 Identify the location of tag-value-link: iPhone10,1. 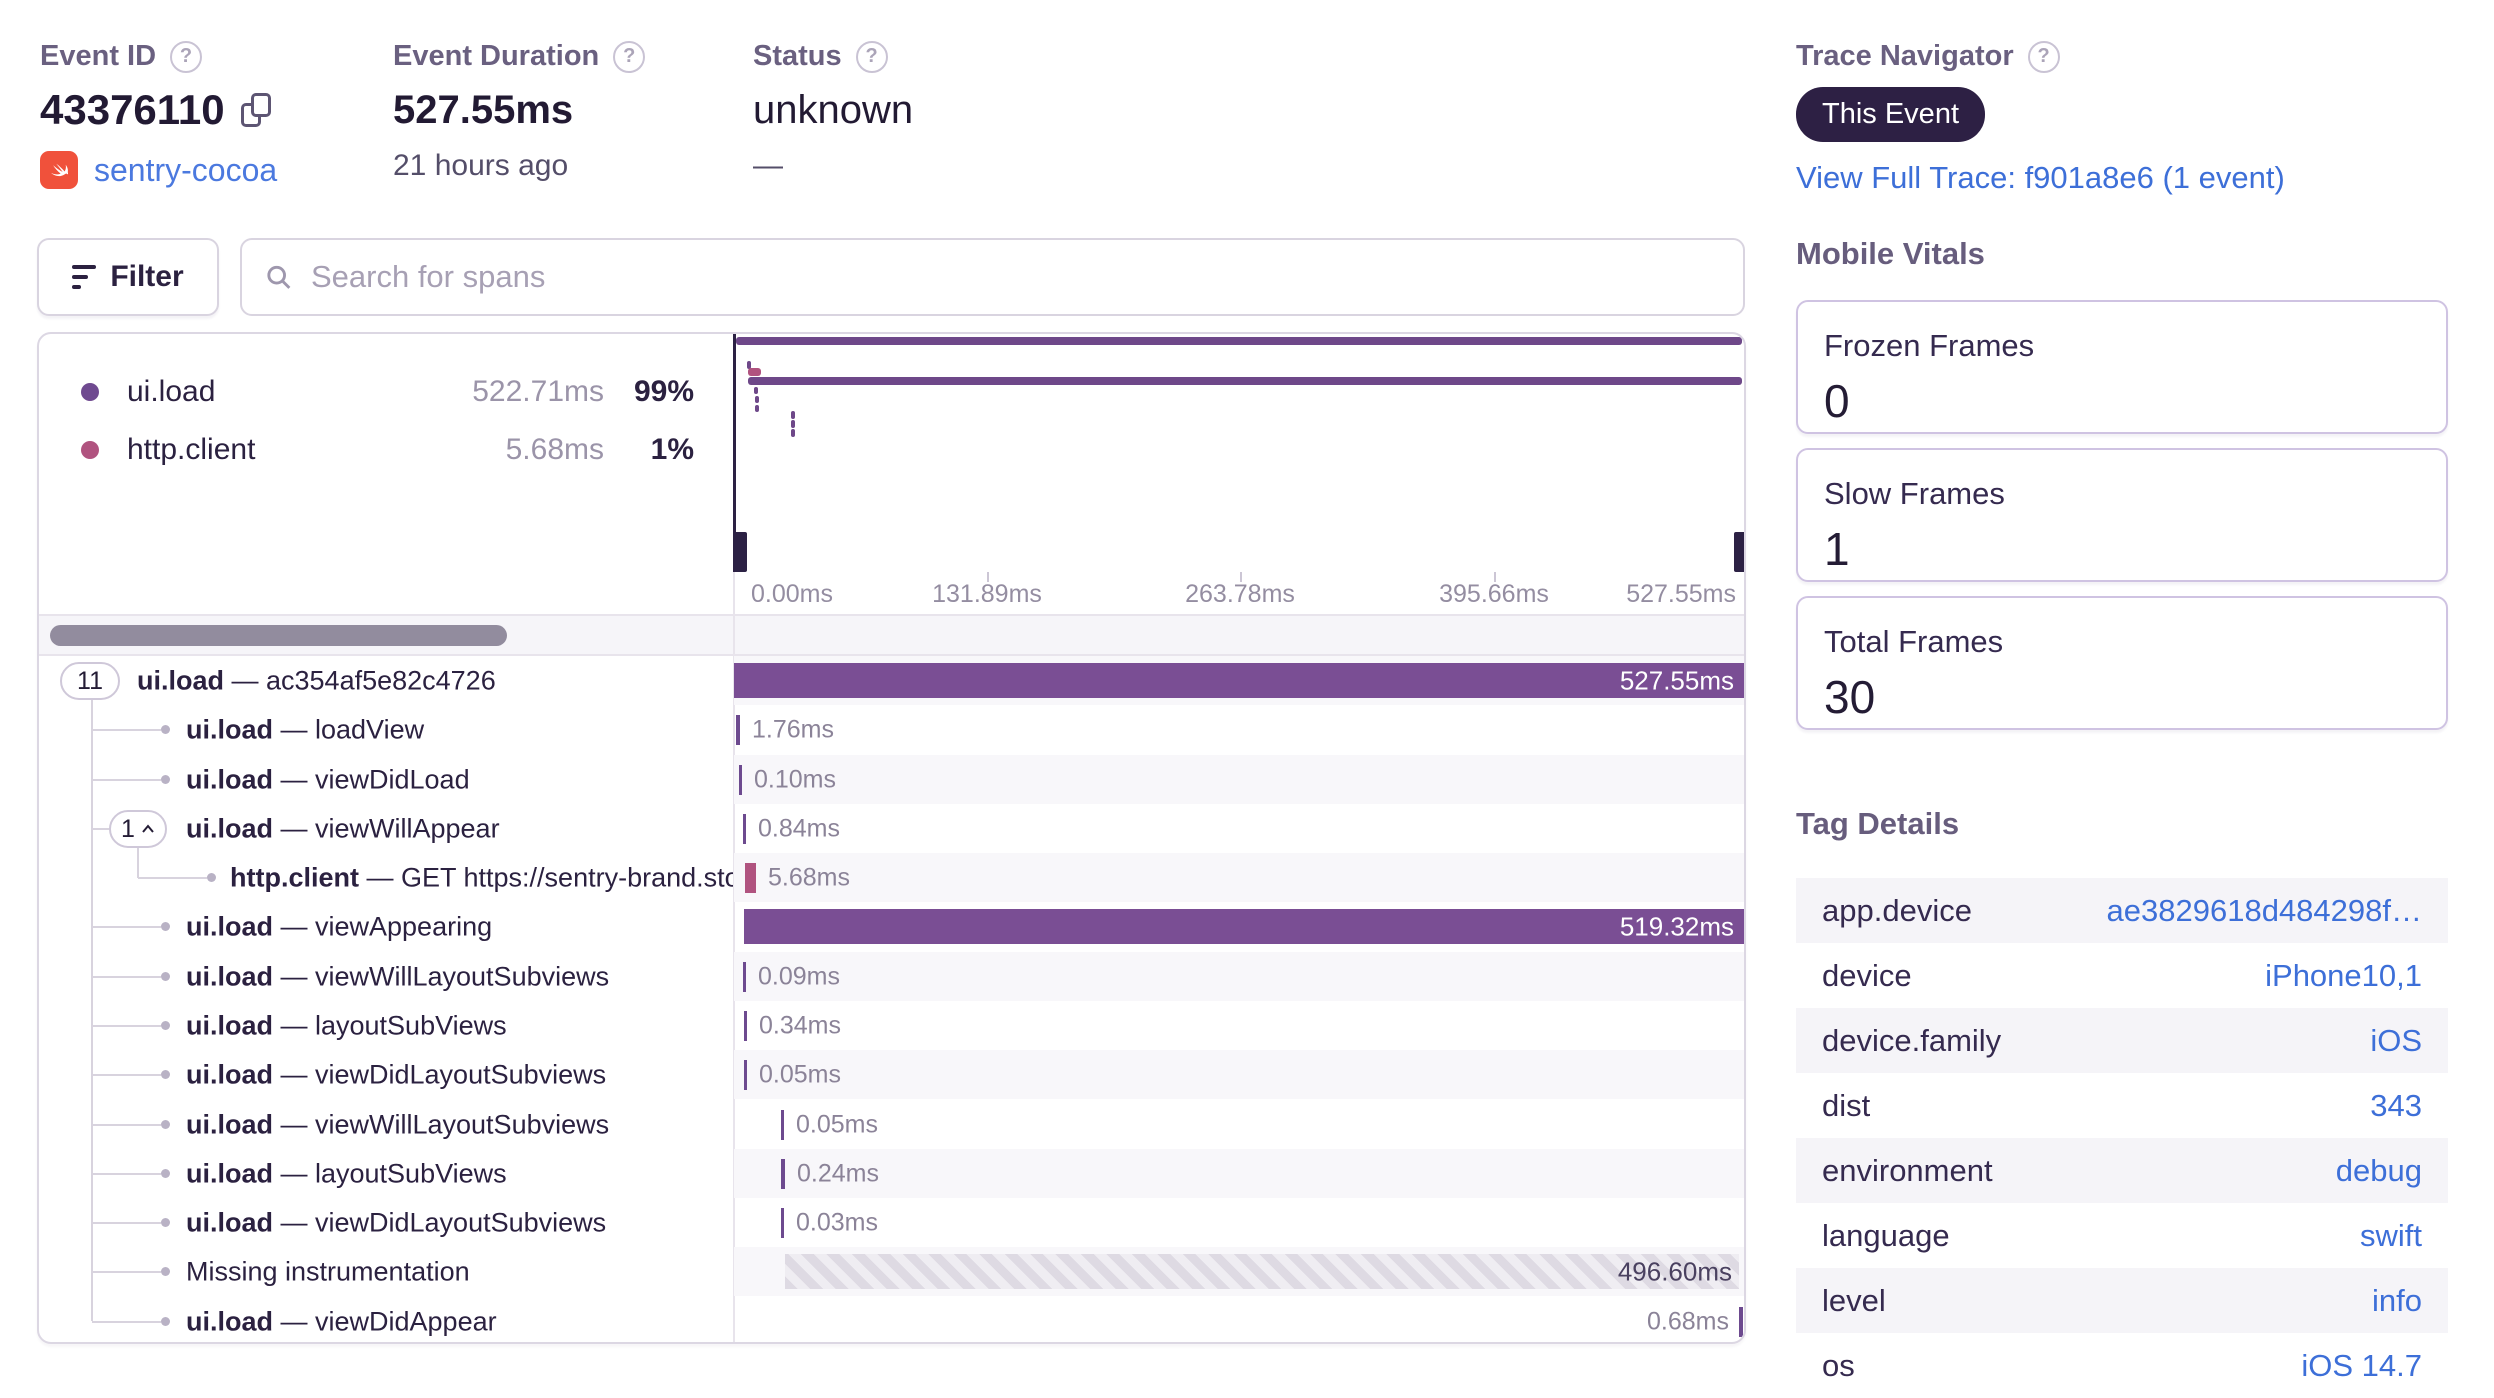
(2343, 976).